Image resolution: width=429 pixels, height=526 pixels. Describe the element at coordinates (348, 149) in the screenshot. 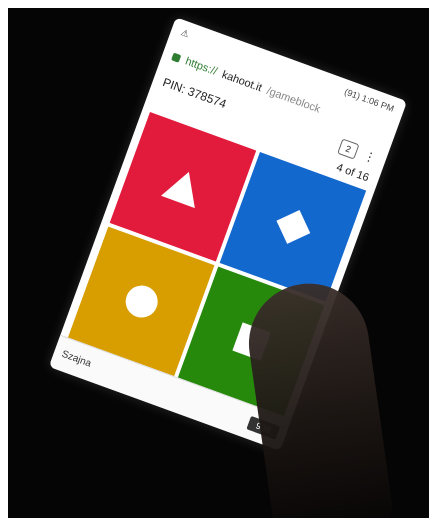

I see `tab-switcher-button: 2` at that location.